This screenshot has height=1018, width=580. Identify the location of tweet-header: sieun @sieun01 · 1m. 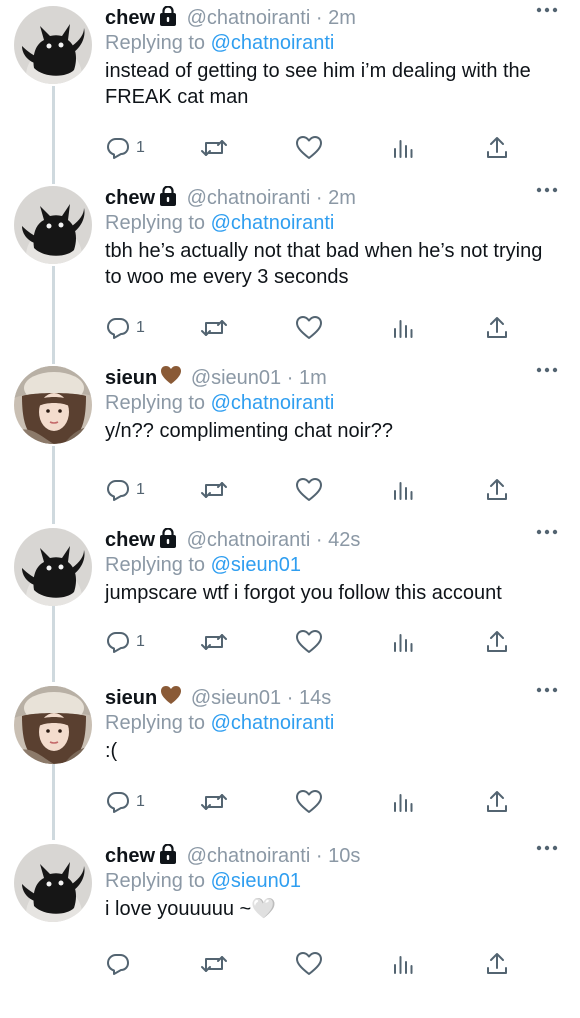
(334, 378).